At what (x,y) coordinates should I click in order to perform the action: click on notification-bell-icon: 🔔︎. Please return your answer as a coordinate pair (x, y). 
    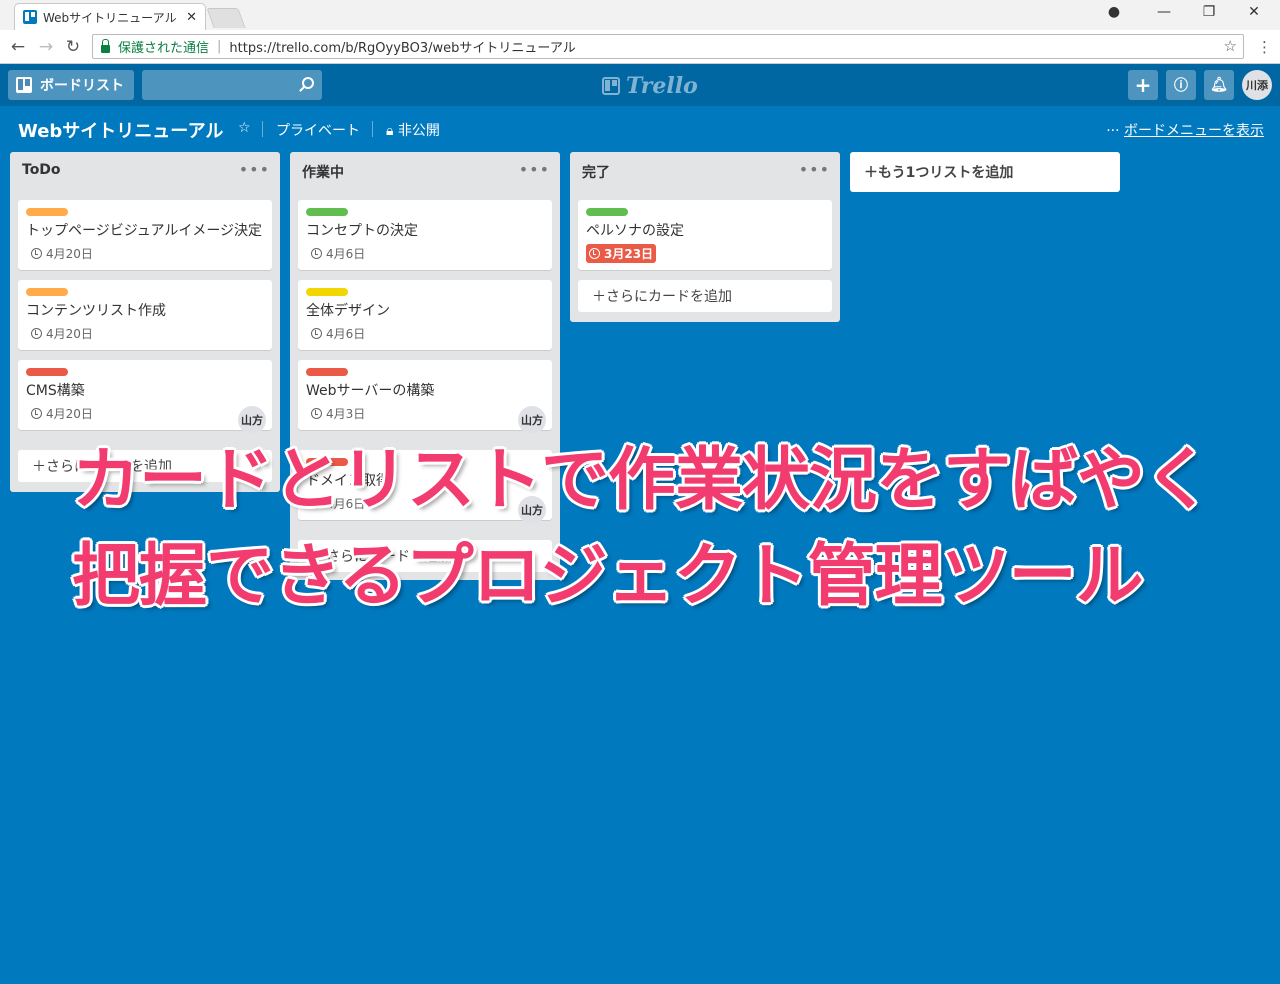
    Looking at the image, I should click on (1219, 85).